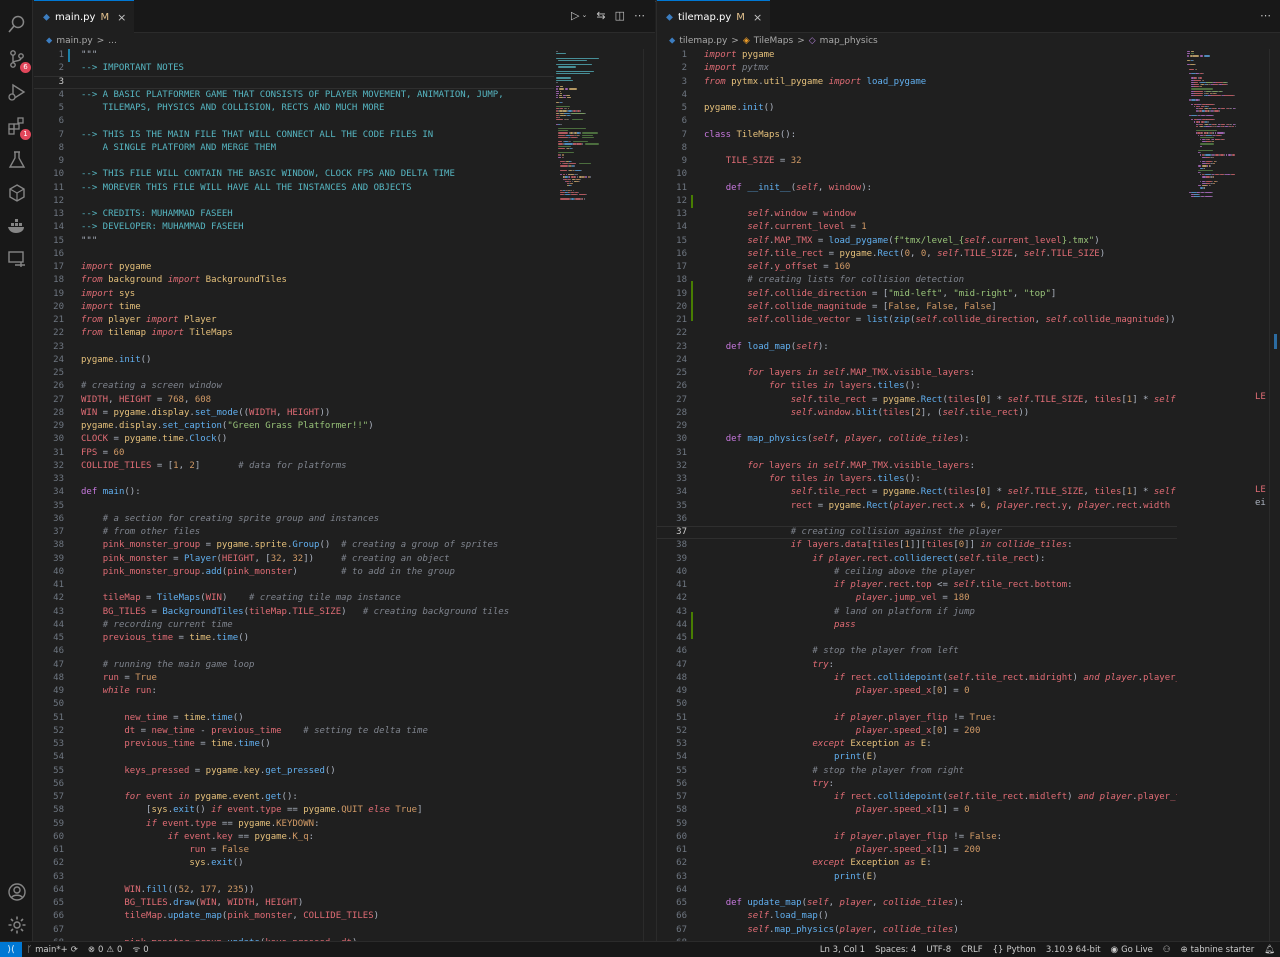 Image resolution: width=1280 pixels, height=957 pixels. Describe the element at coordinates (74, 950) in the screenshot. I see `sync-icon: ⟳` at that location.